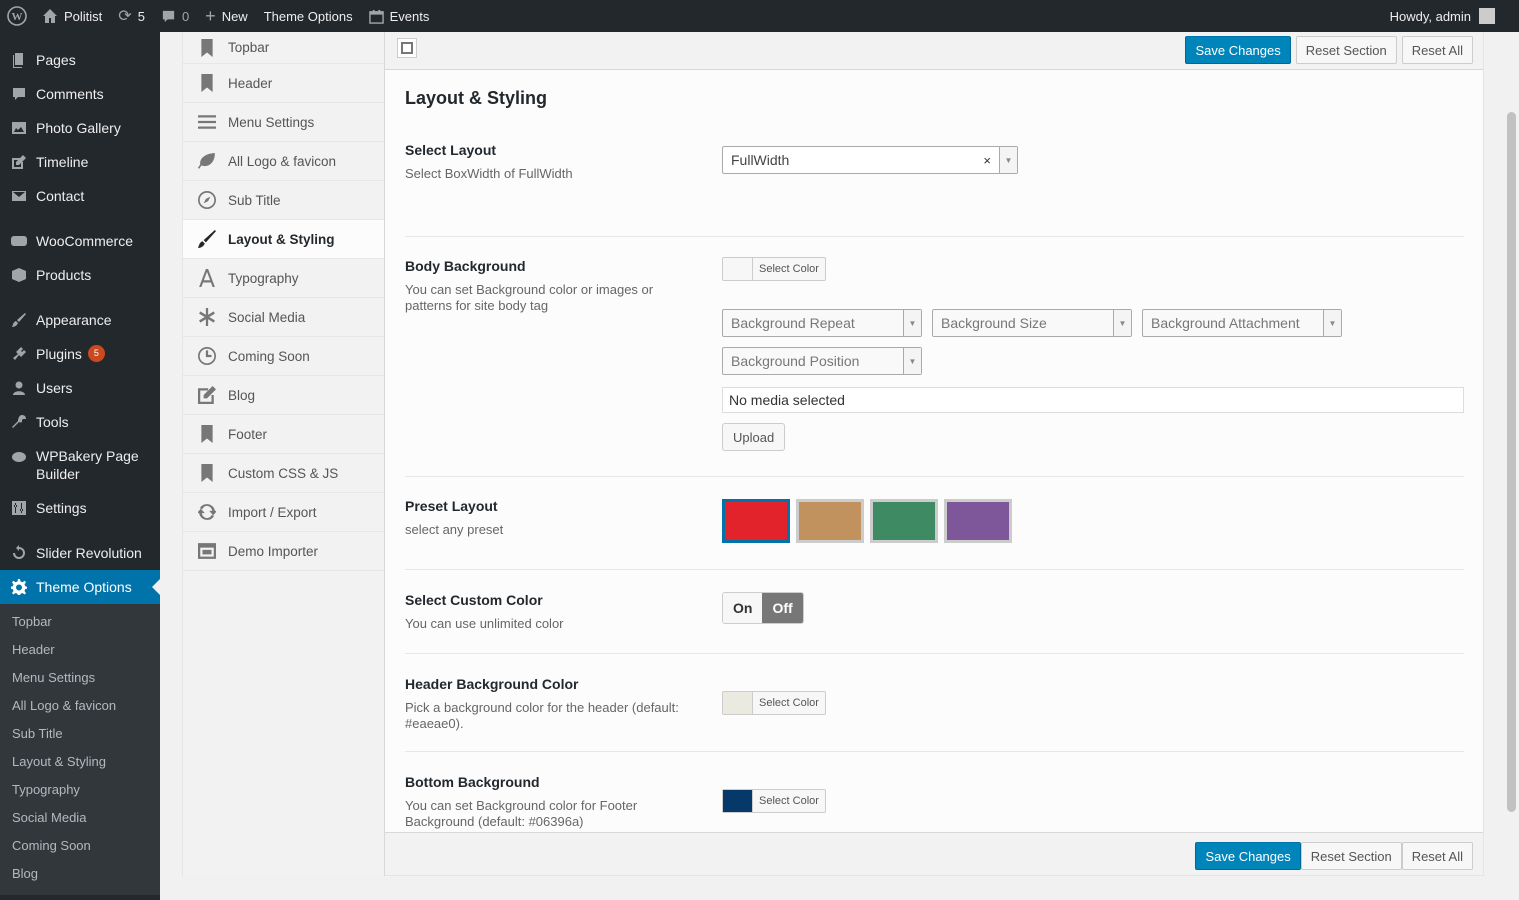 The width and height of the screenshot is (1519, 900). What do you see at coordinates (80, 790) in the screenshot?
I see `submenu-typography: Typography` at bounding box center [80, 790].